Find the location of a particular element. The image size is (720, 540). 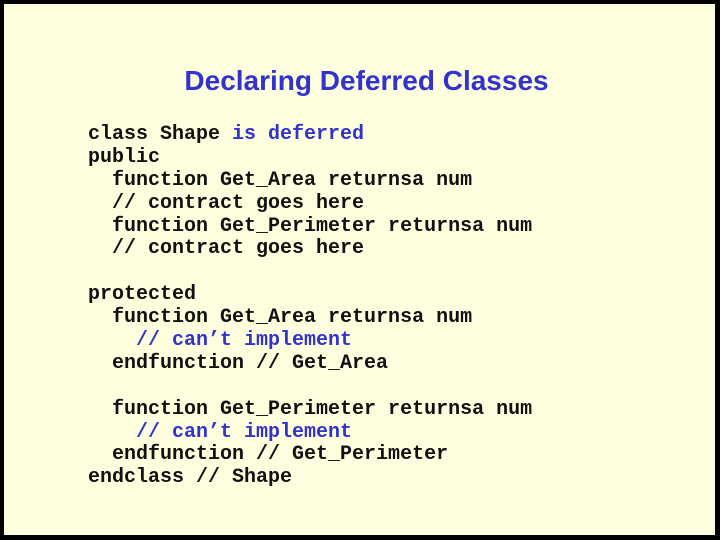

code-text: endfunction // Get_Area is located at coordinates (250, 363).